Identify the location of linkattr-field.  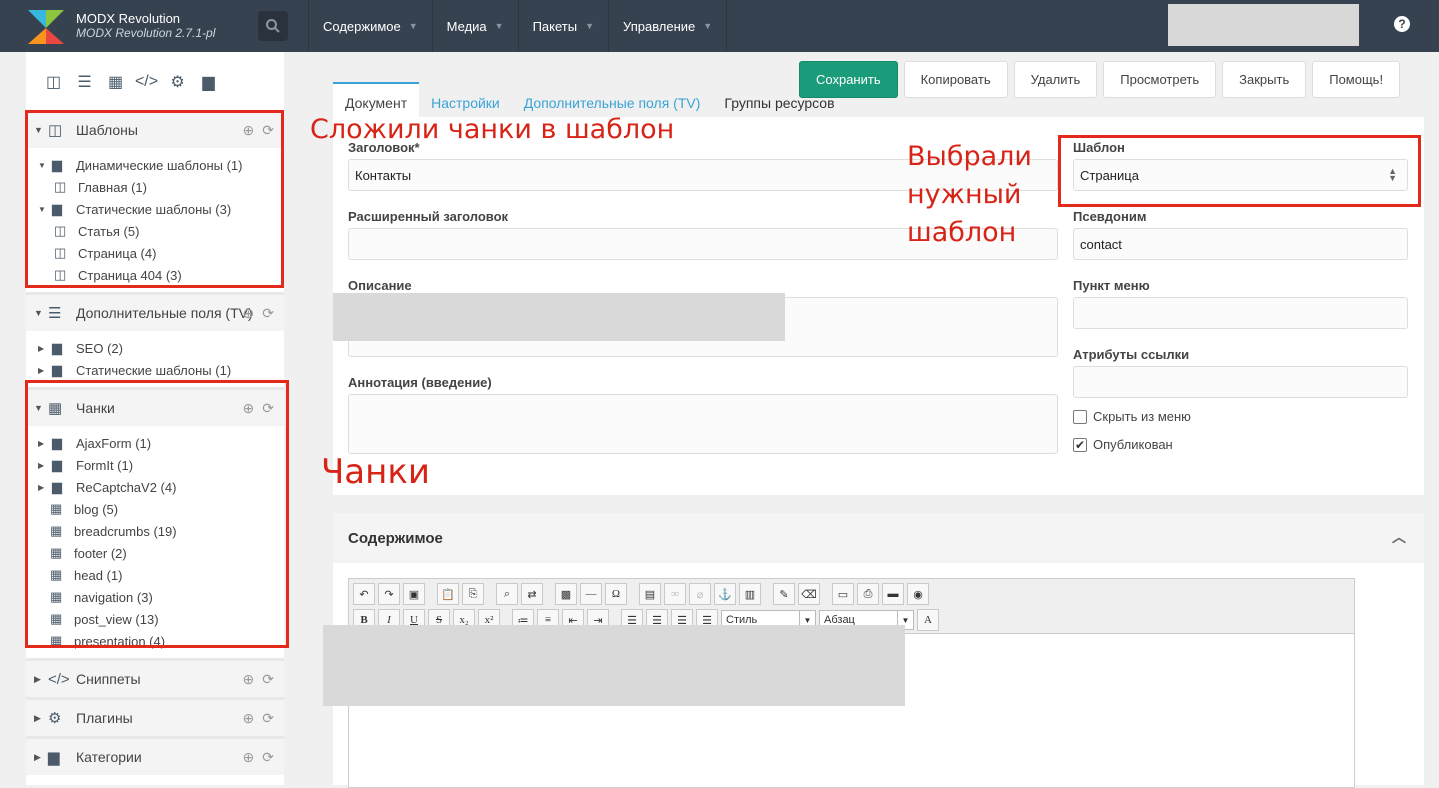
(1240, 382).